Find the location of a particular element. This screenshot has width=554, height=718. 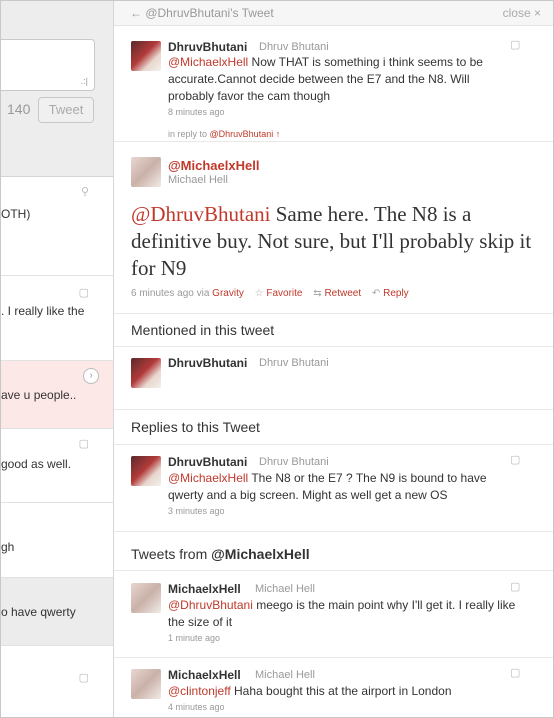

in-reply-to-link: @DhruvBhutani is located at coordinates (242, 134).